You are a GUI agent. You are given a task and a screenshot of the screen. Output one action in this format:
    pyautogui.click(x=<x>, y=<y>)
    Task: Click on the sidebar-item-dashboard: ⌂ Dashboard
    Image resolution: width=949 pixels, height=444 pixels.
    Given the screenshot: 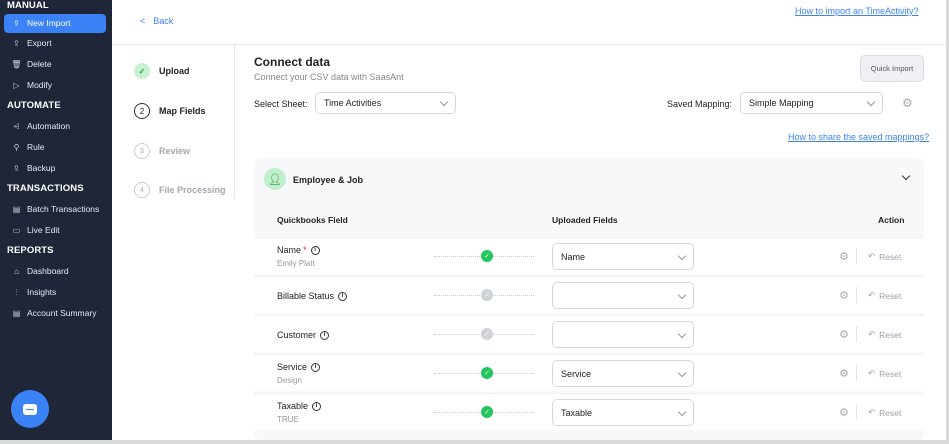 What is the action you would take?
    pyautogui.click(x=56, y=271)
    